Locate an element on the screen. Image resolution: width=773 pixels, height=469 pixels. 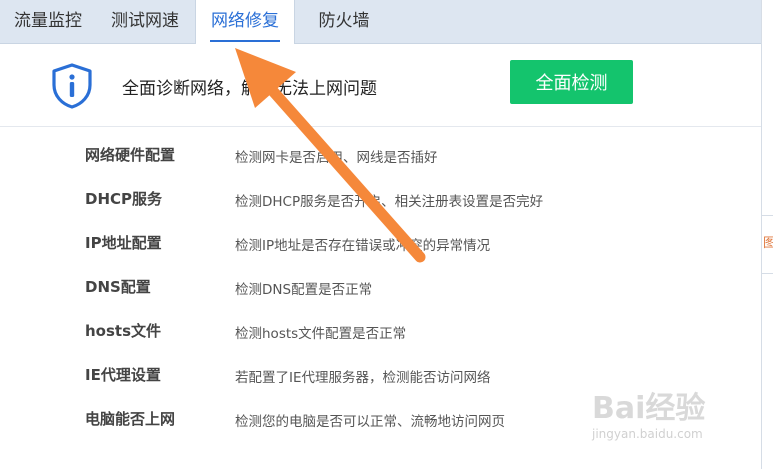
list-item: DHCP服务 检测DHCP服务是否开启、相关注册表设置是否完好 is located at coordinates (380, 196).